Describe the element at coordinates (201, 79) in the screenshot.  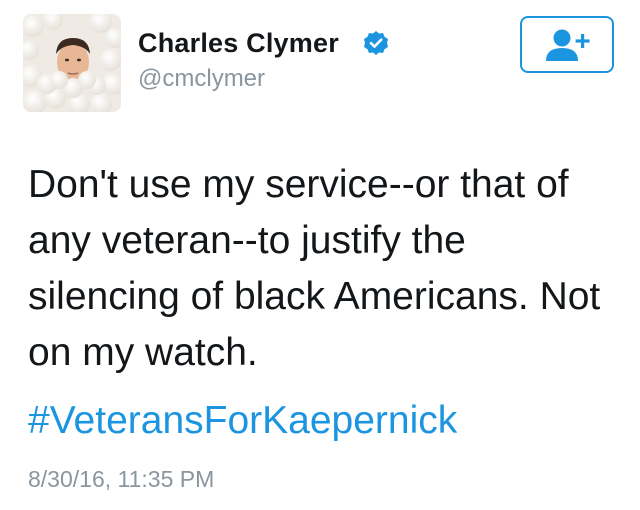
I see `user-handle: @cmclymer` at that location.